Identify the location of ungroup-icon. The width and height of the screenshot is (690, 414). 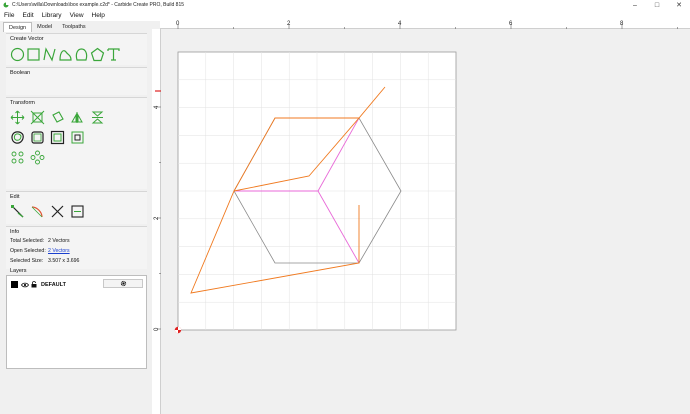
(57, 137).